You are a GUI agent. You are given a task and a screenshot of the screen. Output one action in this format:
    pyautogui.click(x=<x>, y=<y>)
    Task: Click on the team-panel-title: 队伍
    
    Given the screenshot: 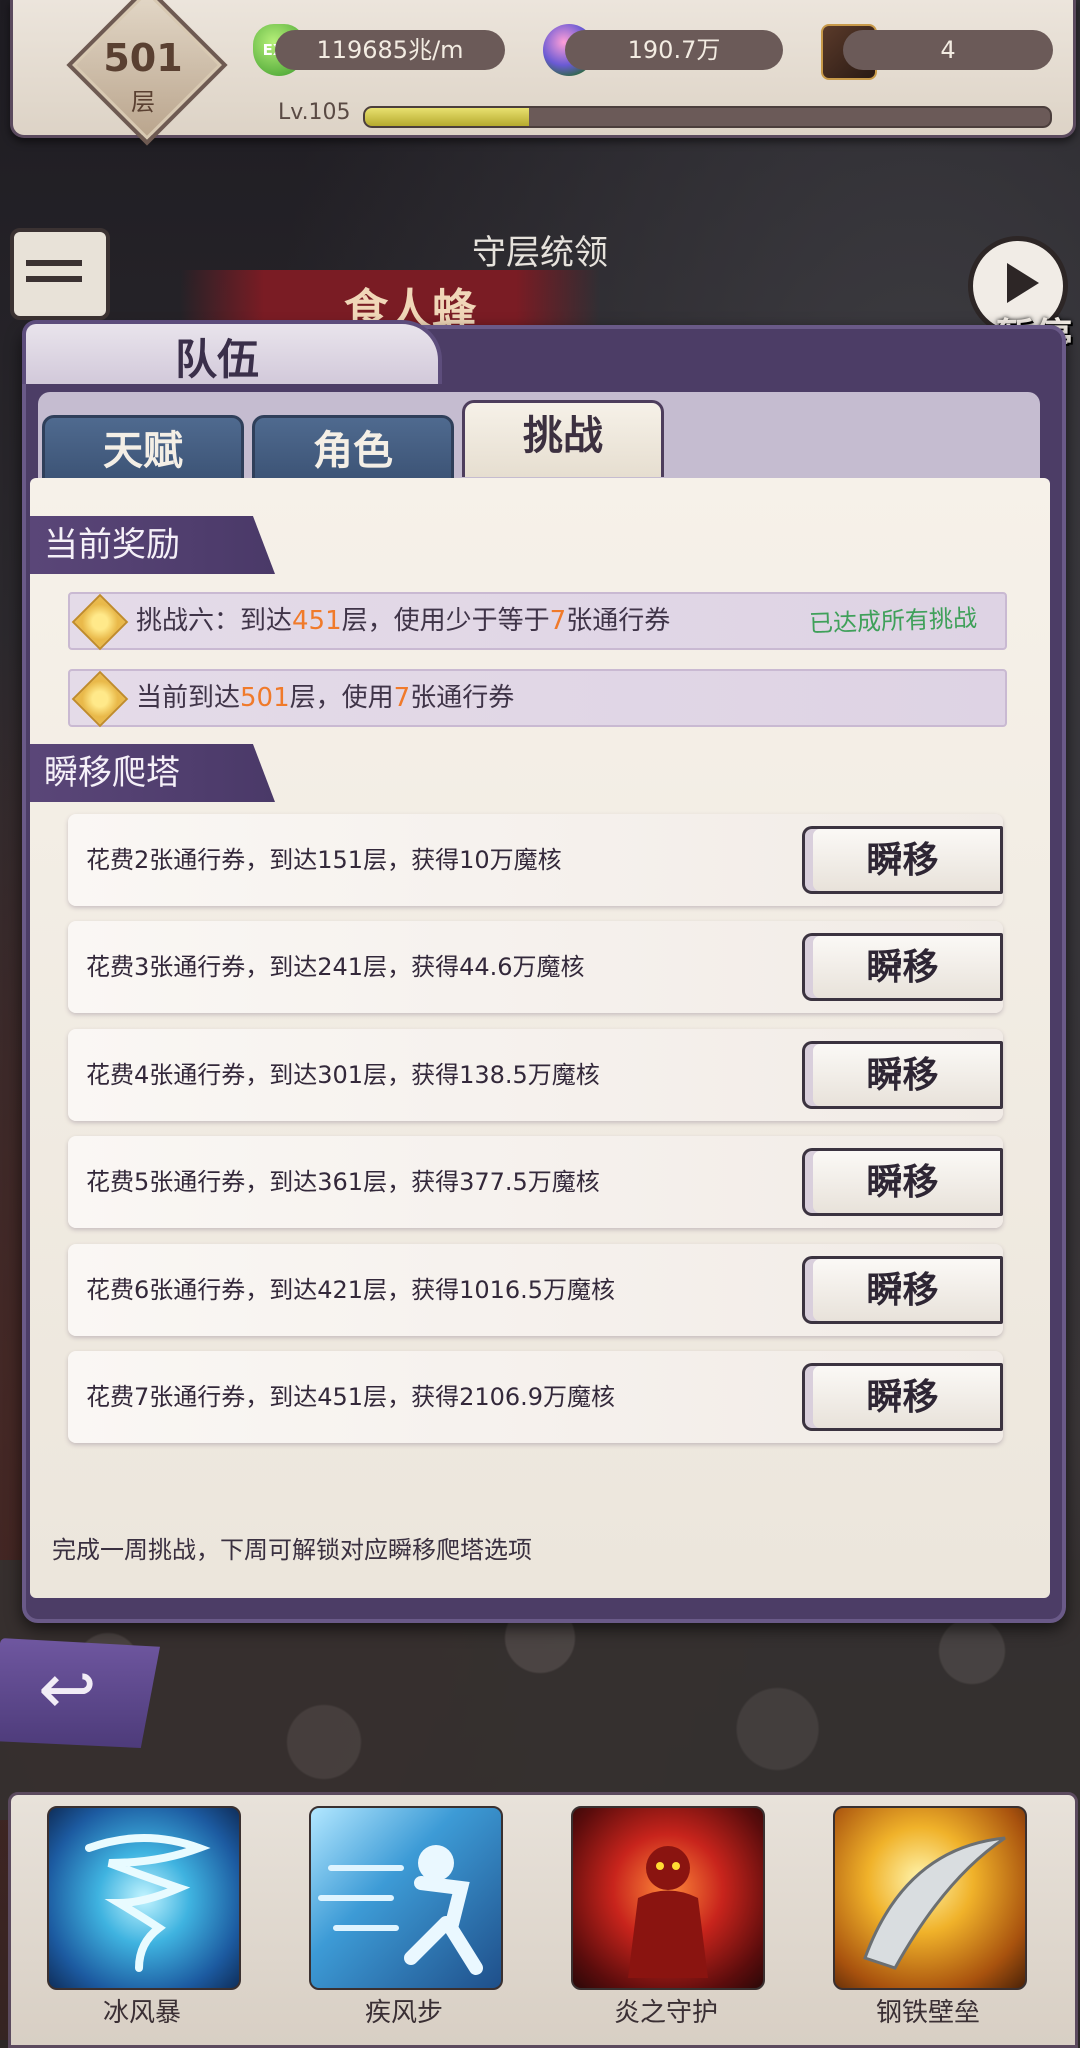 What is the action you would take?
    pyautogui.click(x=216, y=359)
    